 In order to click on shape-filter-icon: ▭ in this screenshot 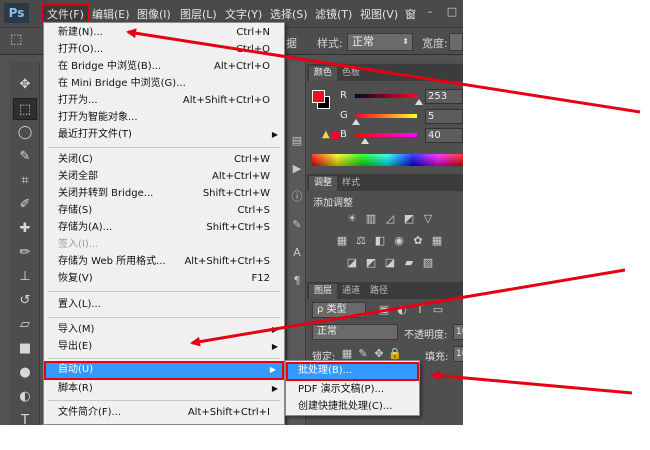, I will do `click(438, 310)`.